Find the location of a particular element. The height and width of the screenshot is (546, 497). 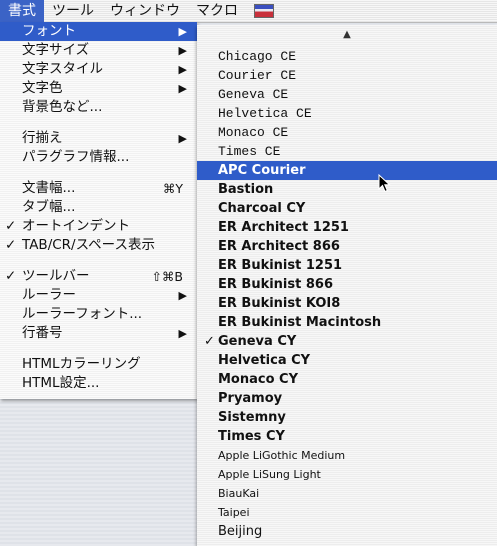

font-menu-item: ER Bukinist 866 is located at coordinates (347, 284).